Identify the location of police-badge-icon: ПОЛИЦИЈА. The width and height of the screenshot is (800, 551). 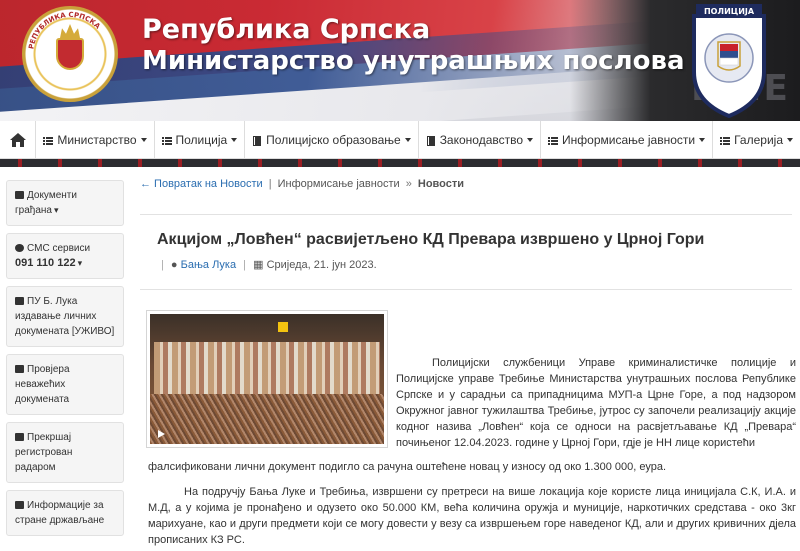
(729, 61).